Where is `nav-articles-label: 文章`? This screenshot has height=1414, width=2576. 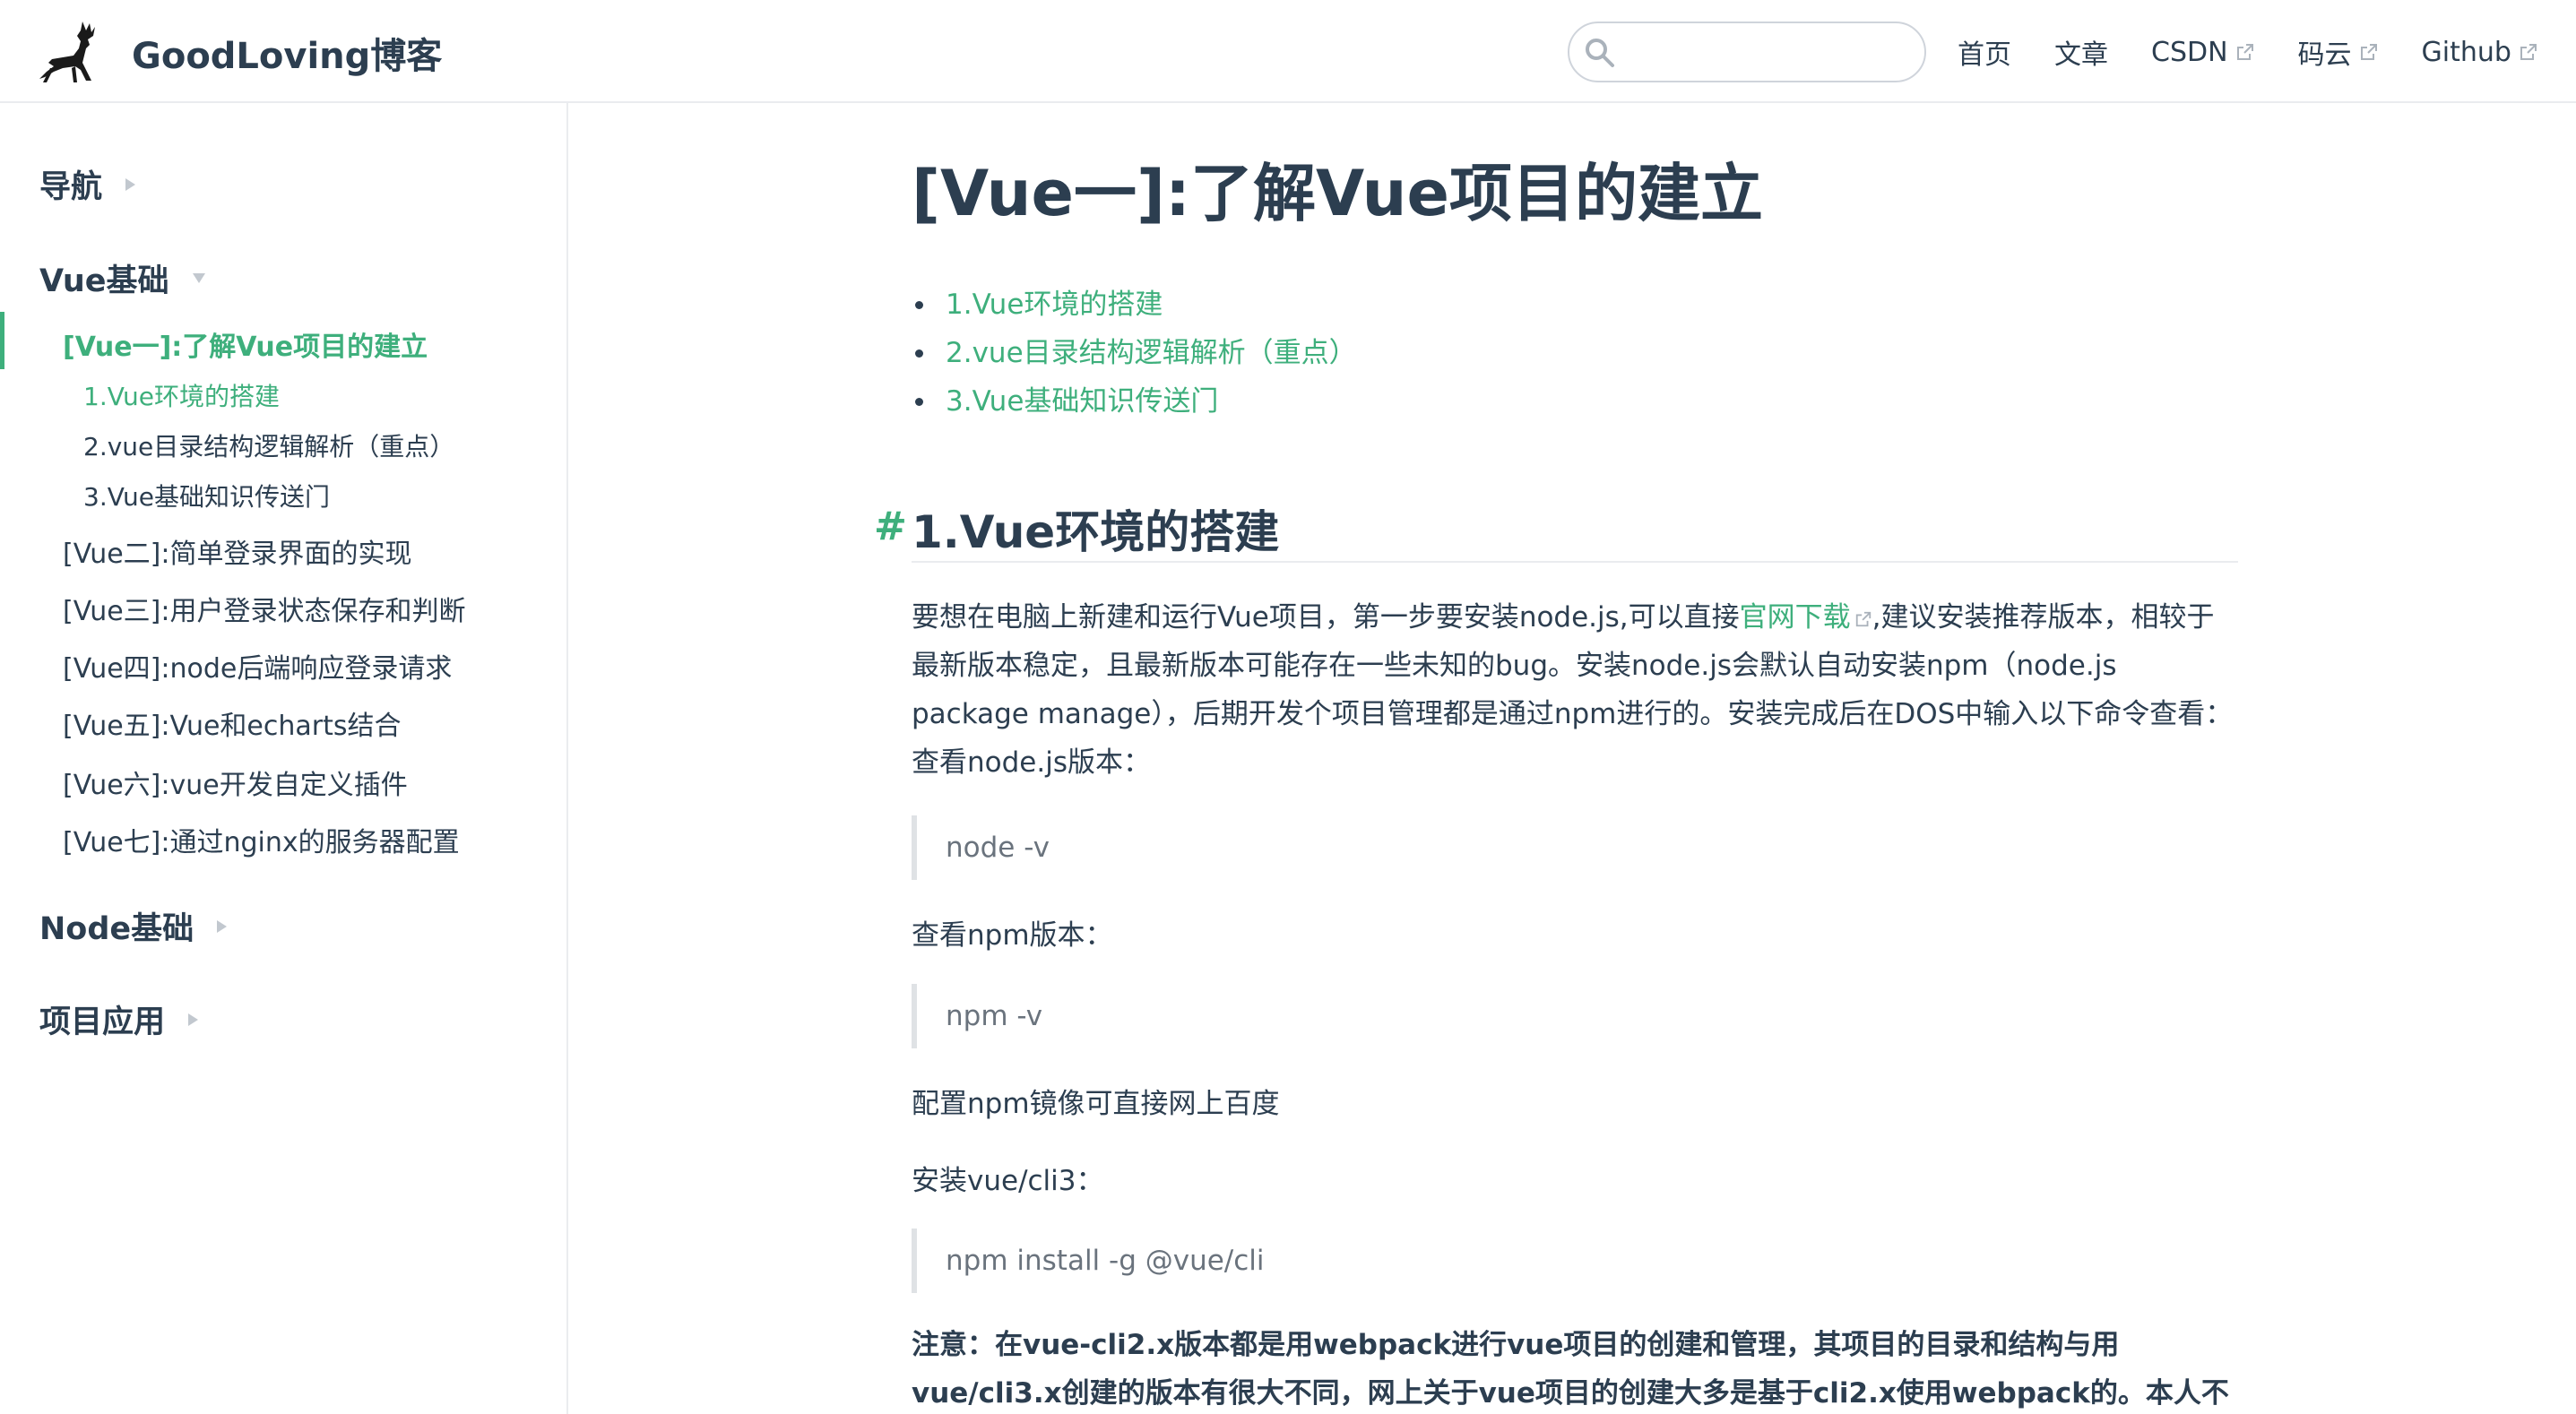
nav-articles-label: 文章 is located at coordinates (2081, 55).